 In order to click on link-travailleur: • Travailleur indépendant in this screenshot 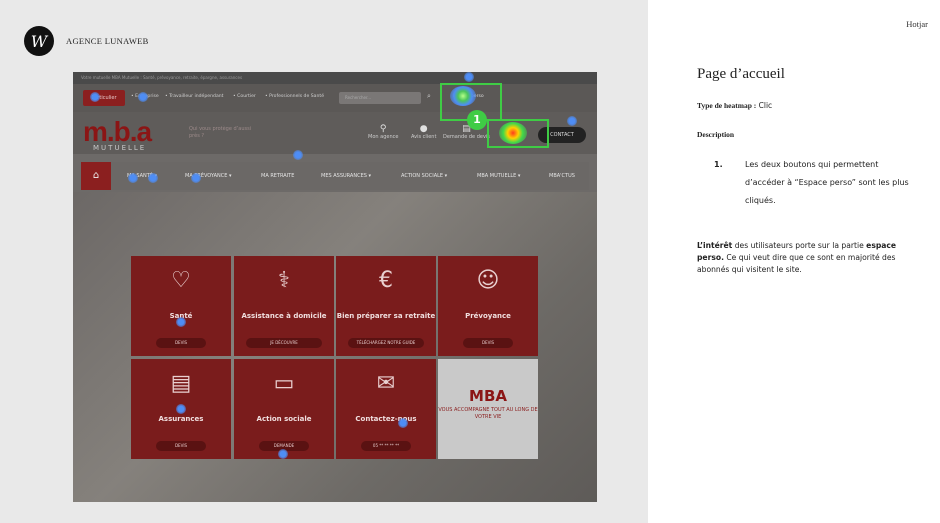, I will do `click(194, 96)`.